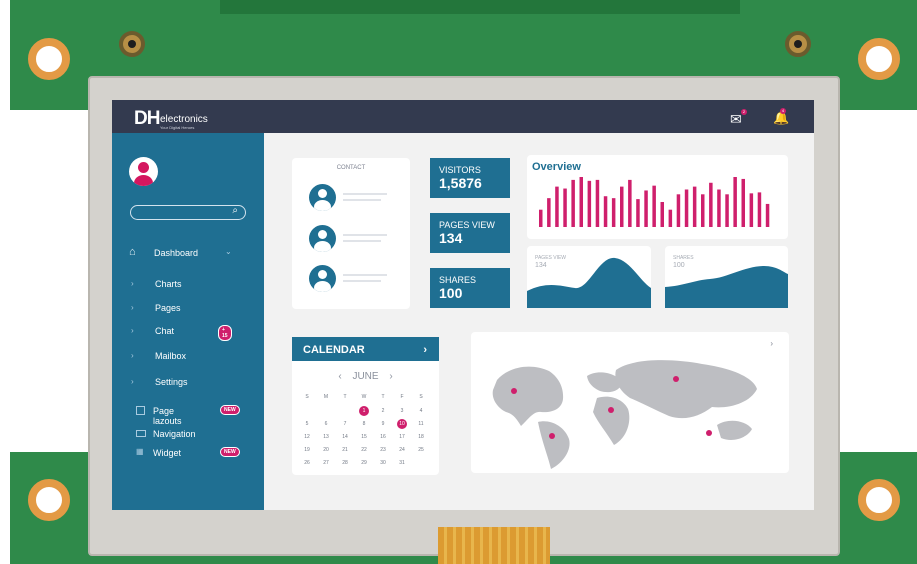  What do you see at coordinates (334, 350) in the screenshot?
I see `calendar-title: CALENDAR` at bounding box center [334, 350].